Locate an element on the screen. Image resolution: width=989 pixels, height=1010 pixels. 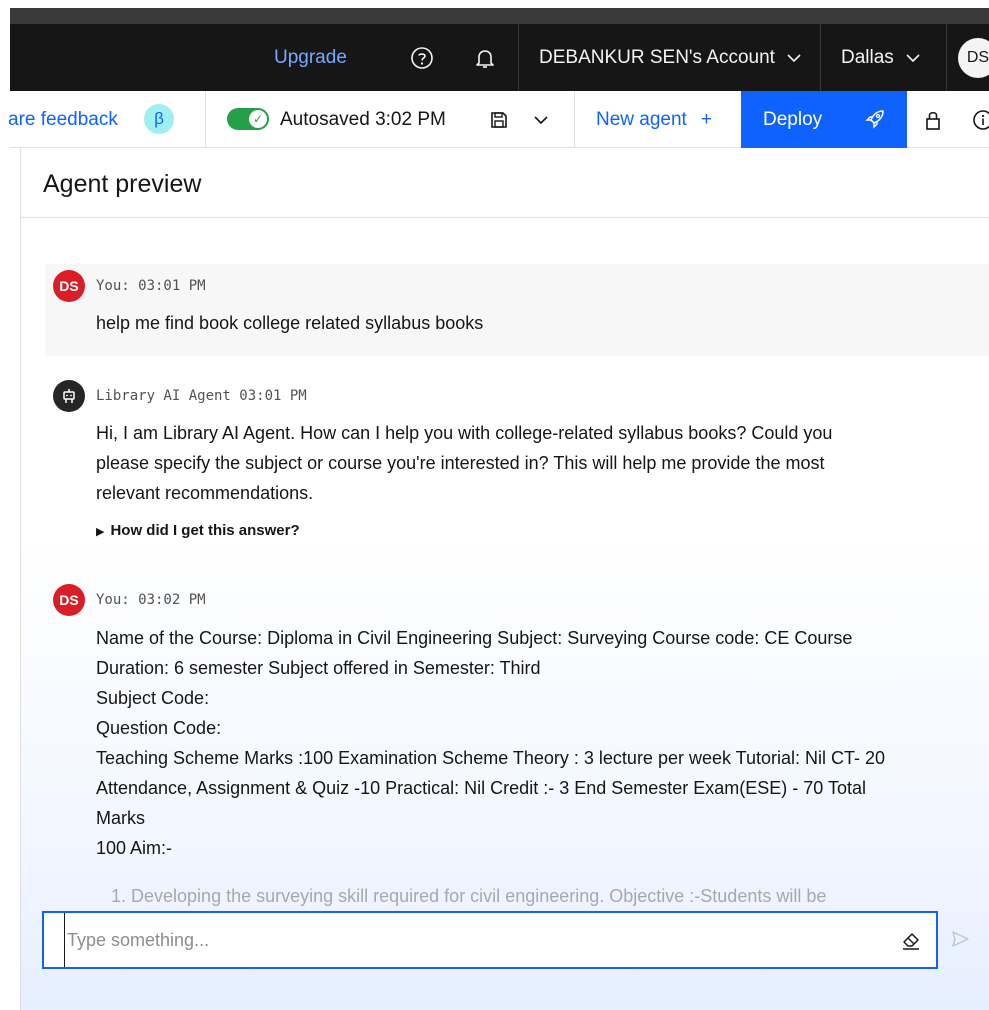
message-line: Marks is located at coordinates (120, 818).